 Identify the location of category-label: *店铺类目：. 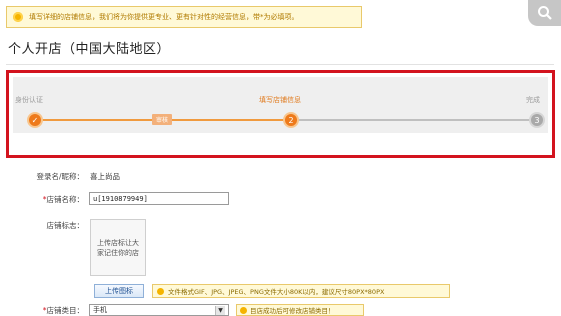
(42, 310).